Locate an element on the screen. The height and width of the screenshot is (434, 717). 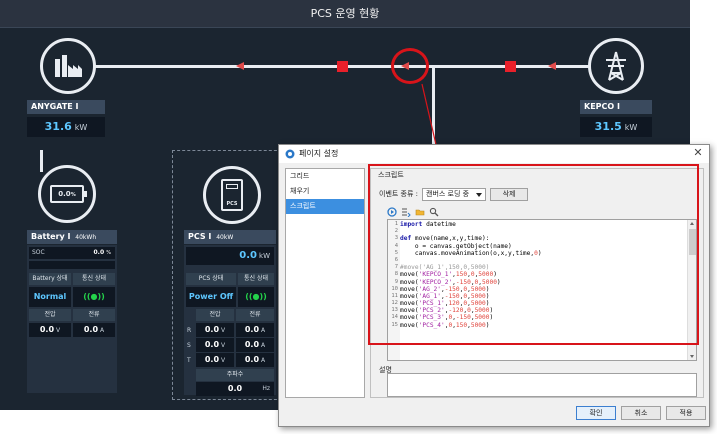
line-number: 2 is located at coordinates (396, 231).